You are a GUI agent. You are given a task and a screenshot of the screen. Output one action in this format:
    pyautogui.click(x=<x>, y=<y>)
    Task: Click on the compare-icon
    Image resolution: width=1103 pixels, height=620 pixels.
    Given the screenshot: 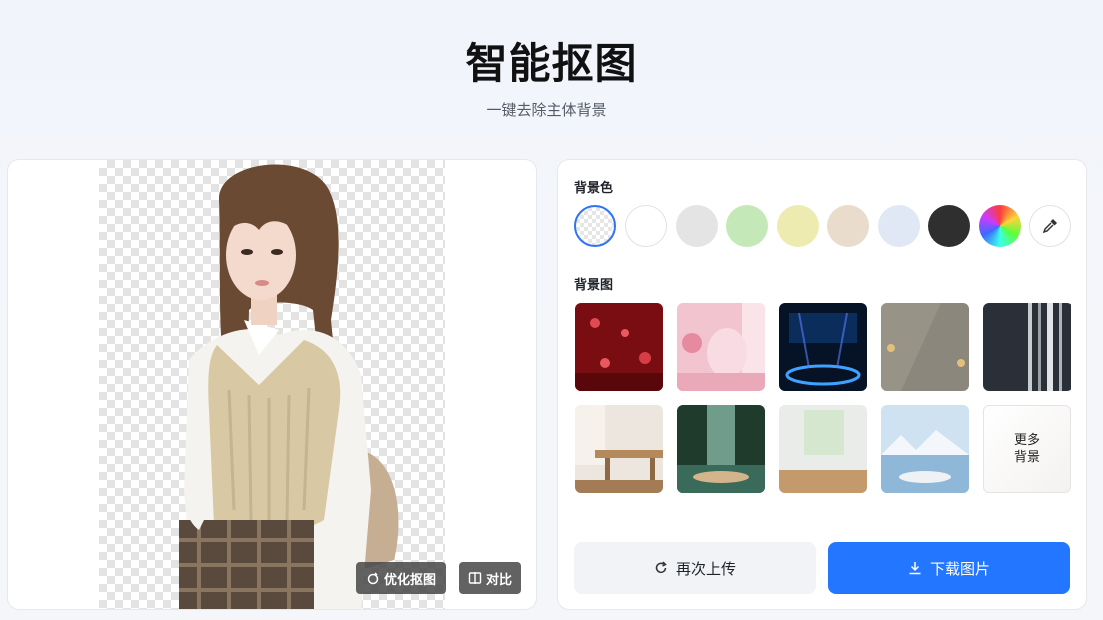 What is the action you would take?
    pyautogui.click(x=475, y=578)
    